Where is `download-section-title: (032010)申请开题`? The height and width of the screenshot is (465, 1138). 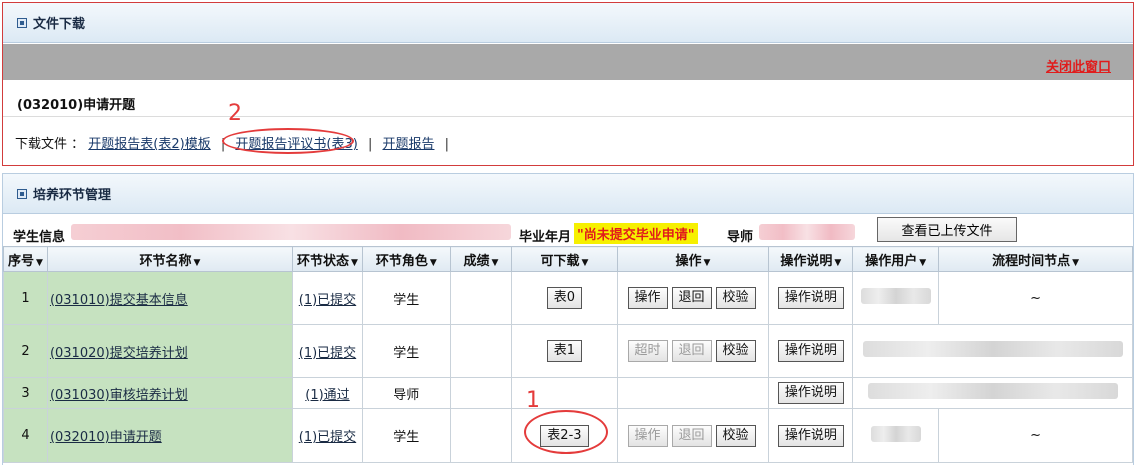 download-section-title: (032010)申请开题 is located at coordinates (568, 98).